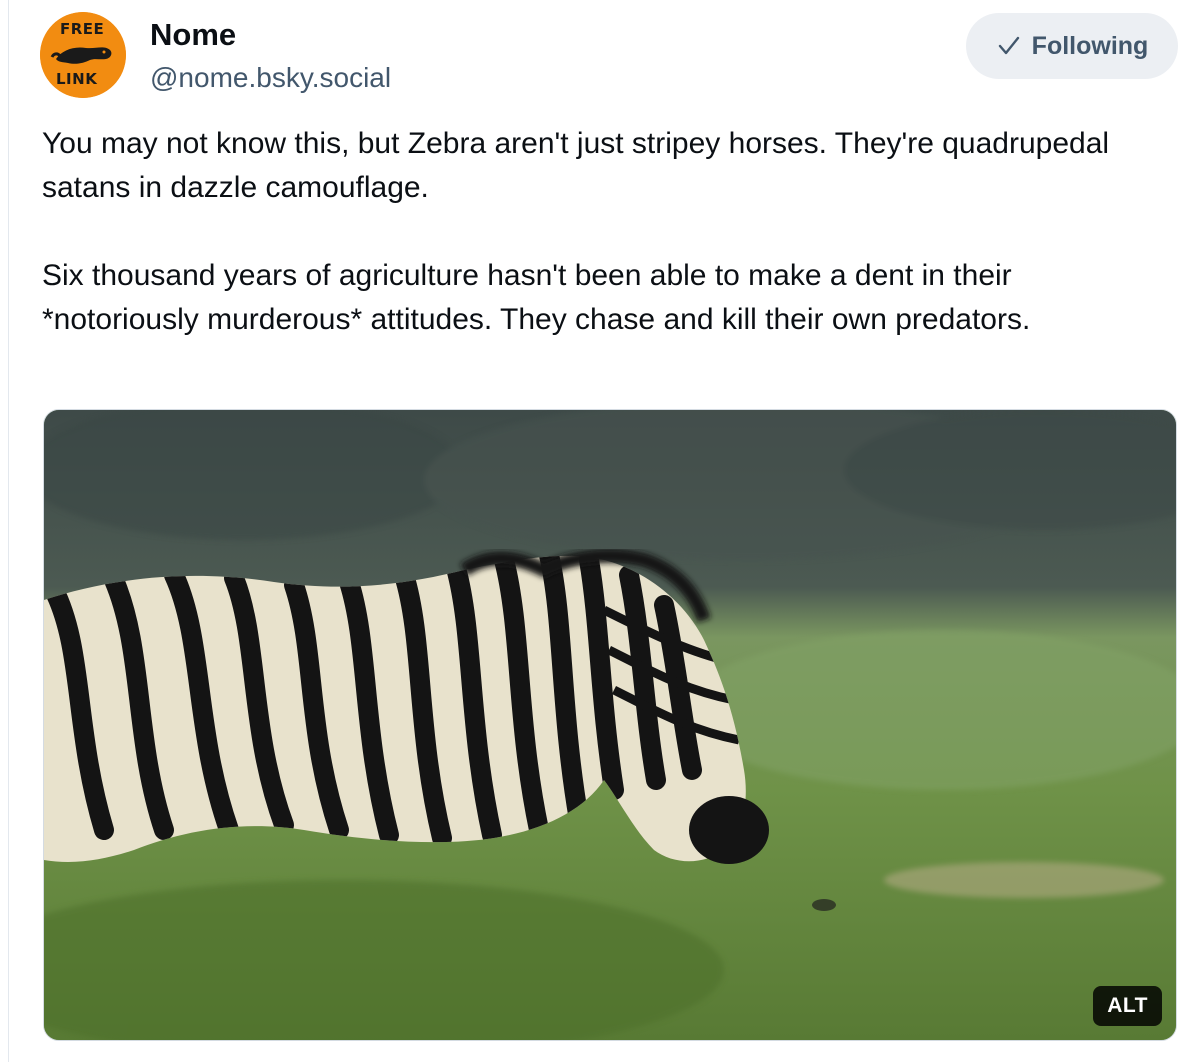 Image resolution: width=1194 pixels, height=1062 pixels. I want to click on thread-line, so click(8, 531).